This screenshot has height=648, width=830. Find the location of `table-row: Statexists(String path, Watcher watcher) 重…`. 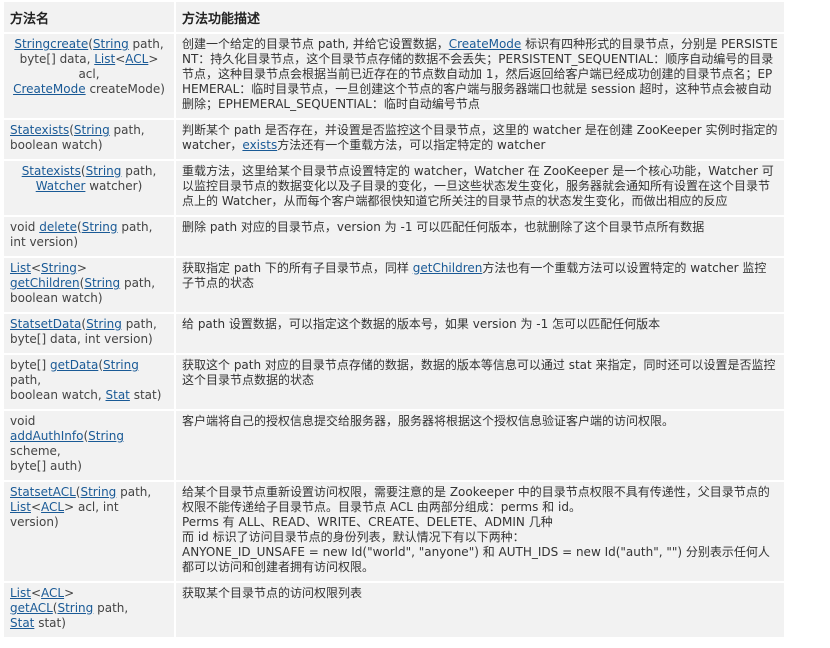

table-row: Statexists(String path, Watcher watcher) 重… is located at coordinates (394, 188).